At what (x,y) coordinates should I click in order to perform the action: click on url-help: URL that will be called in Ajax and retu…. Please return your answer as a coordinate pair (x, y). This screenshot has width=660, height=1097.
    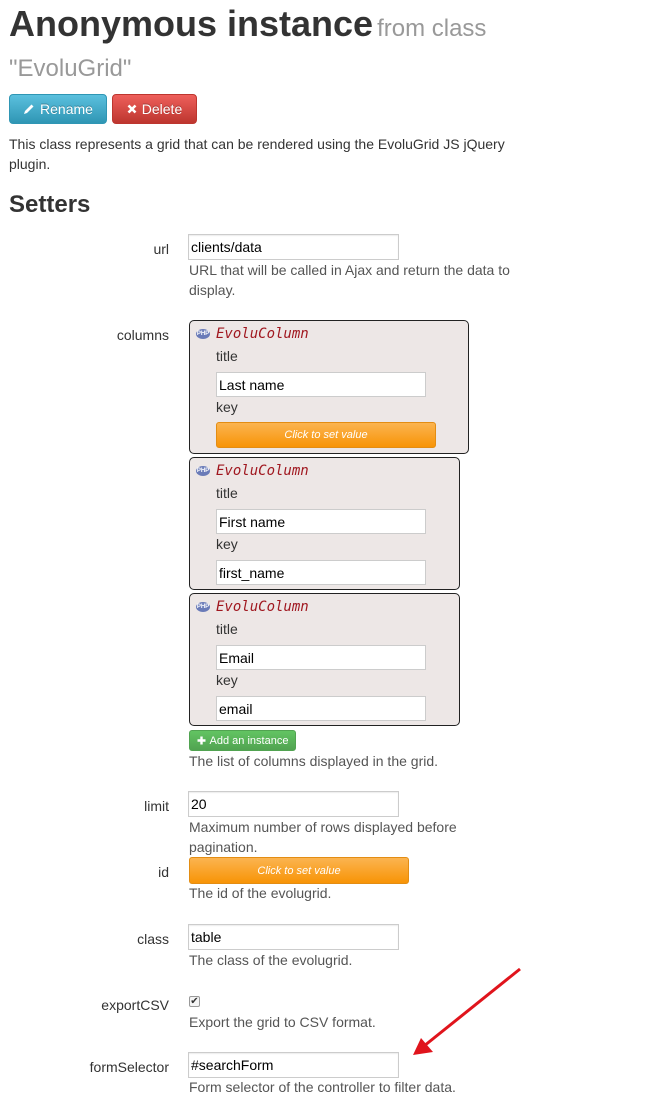
    Looking at the image, I should click on (349, 280).